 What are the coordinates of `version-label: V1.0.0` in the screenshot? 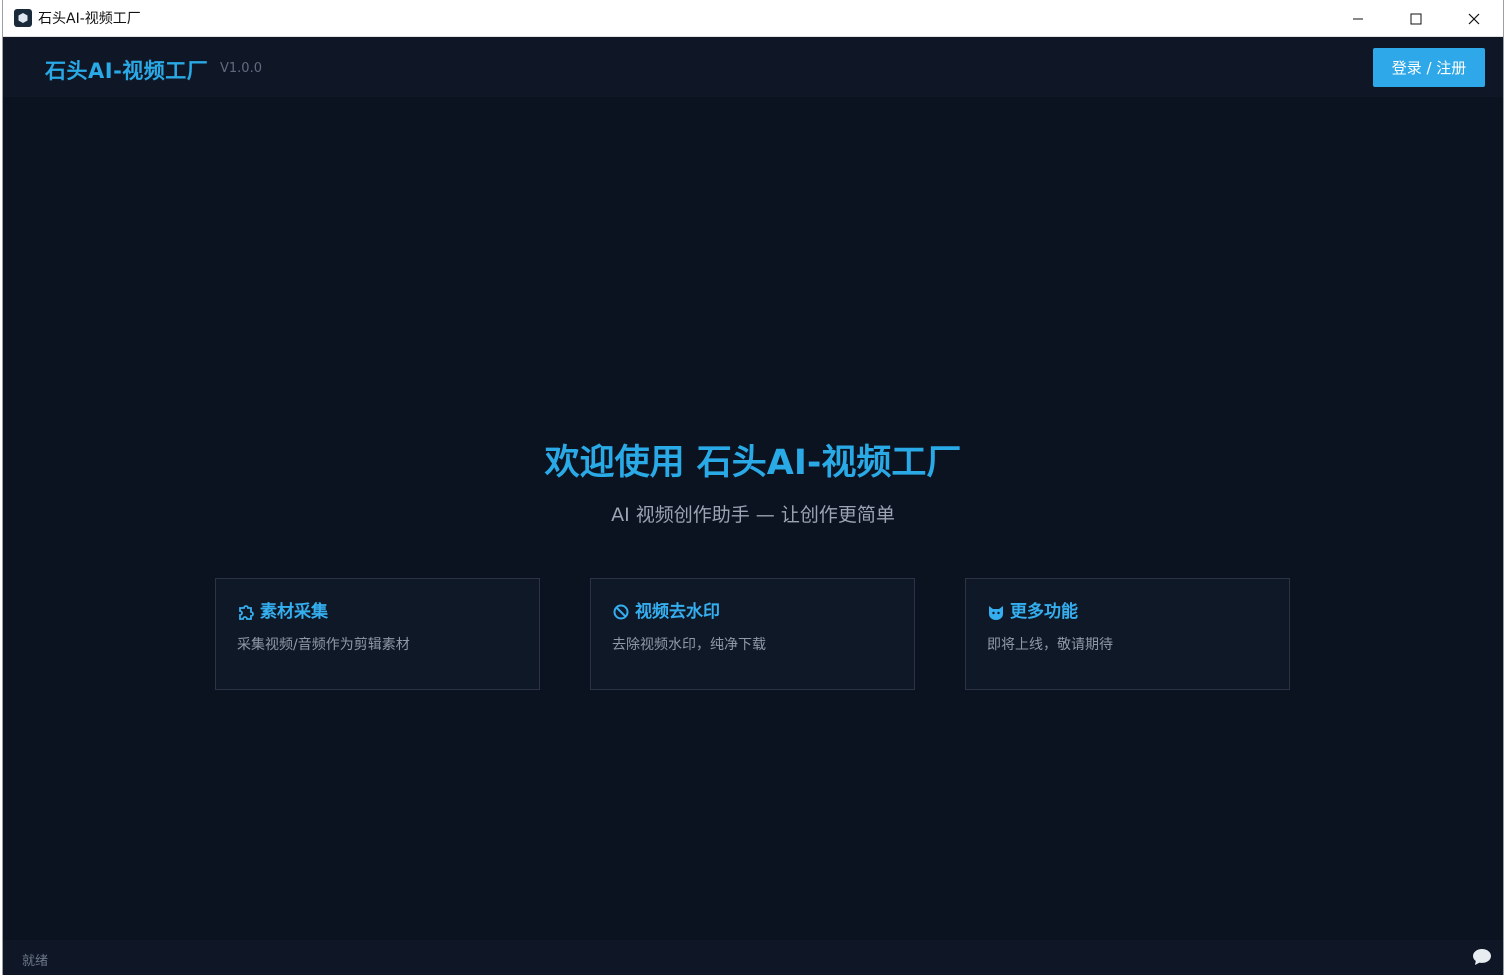 It's located at (241, 68).